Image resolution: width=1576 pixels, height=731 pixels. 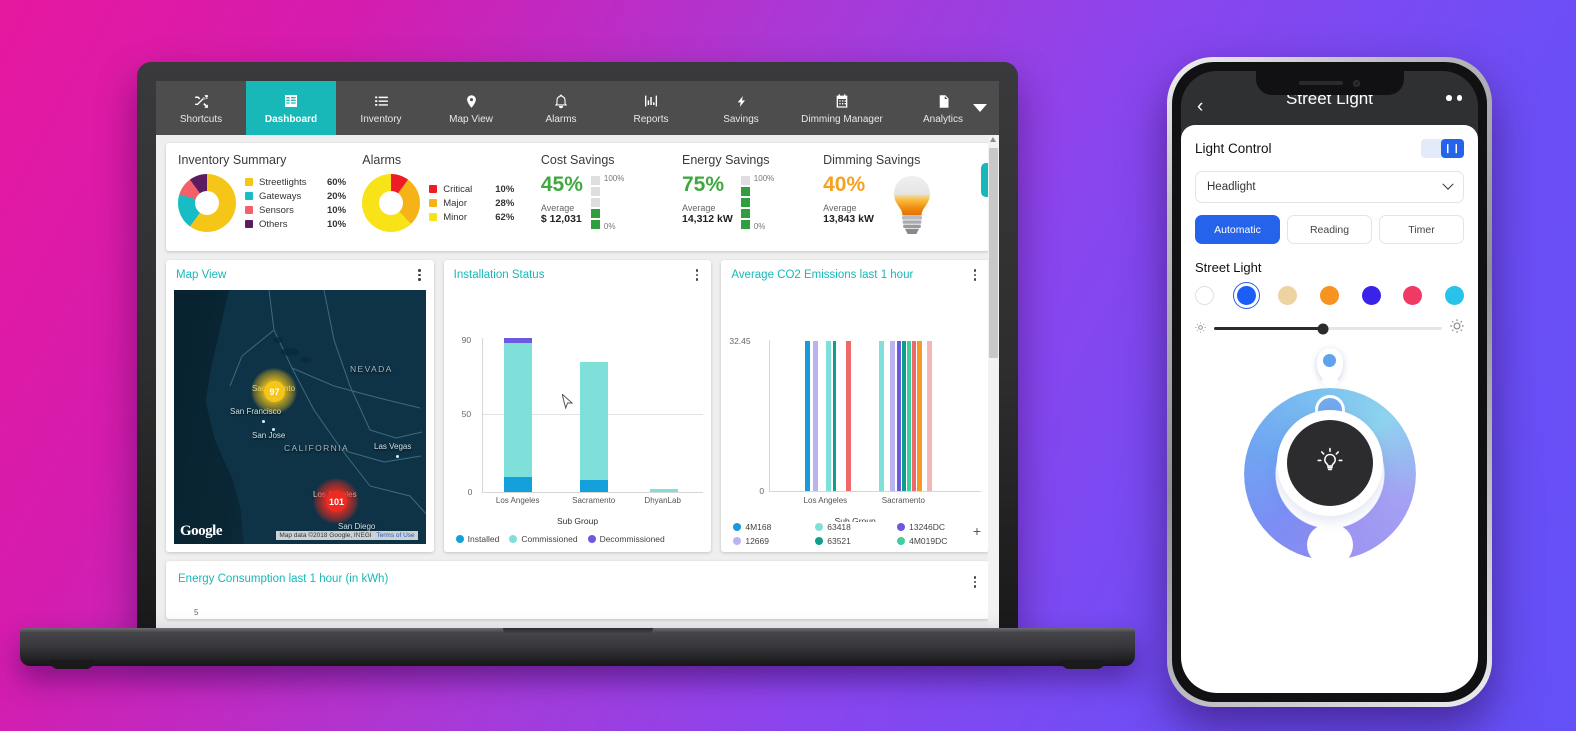 What do you see at coordinates (1329, 295) in the screenshot?
I see `color-swatch-orange` at bounding box center [1329, 295].